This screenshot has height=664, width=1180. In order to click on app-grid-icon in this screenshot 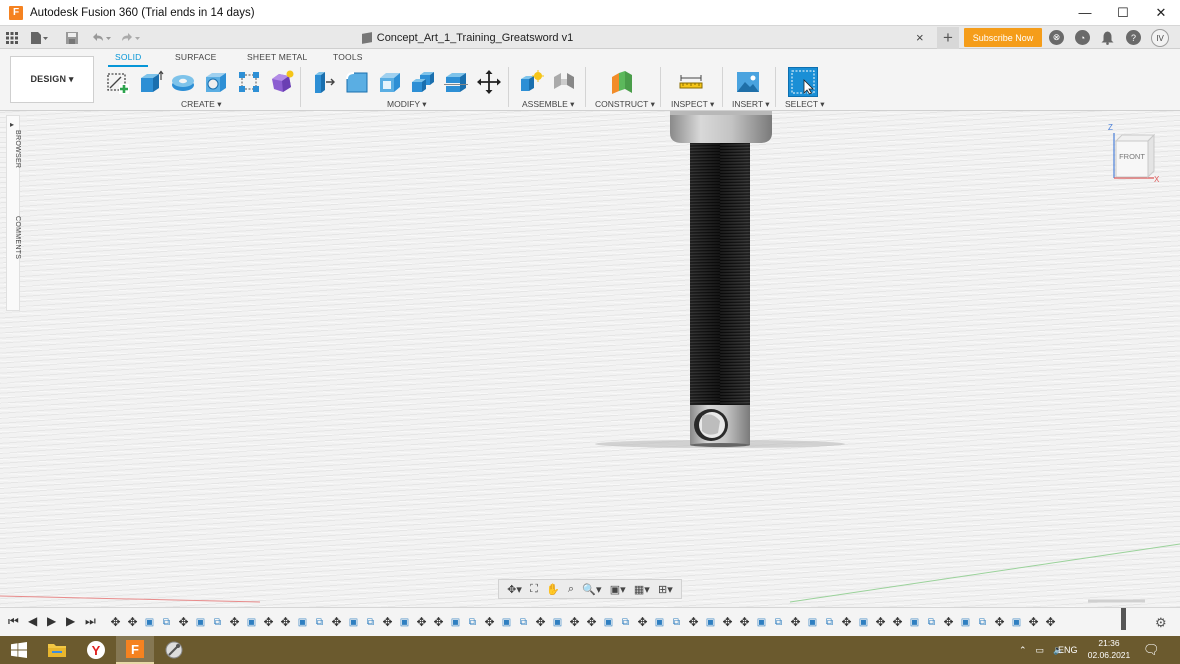, I will do `click(12, 38)`.